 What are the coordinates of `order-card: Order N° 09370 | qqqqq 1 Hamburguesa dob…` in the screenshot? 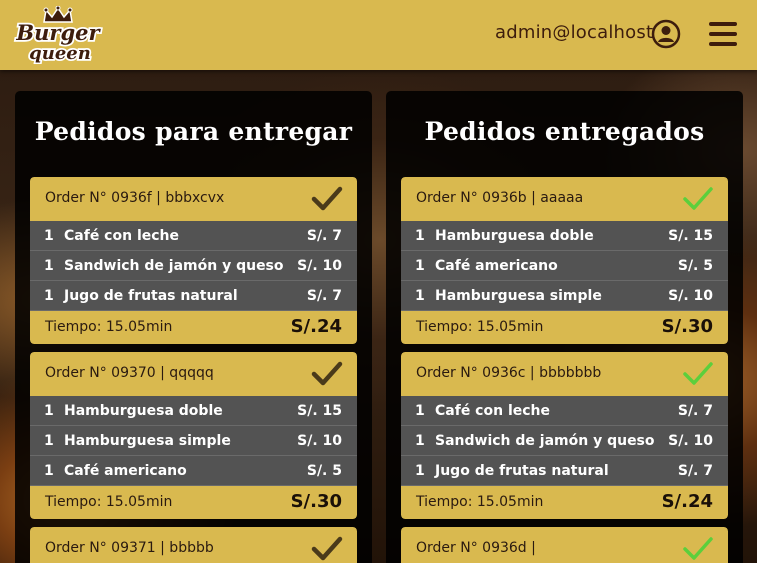 It's located at (193, 435).